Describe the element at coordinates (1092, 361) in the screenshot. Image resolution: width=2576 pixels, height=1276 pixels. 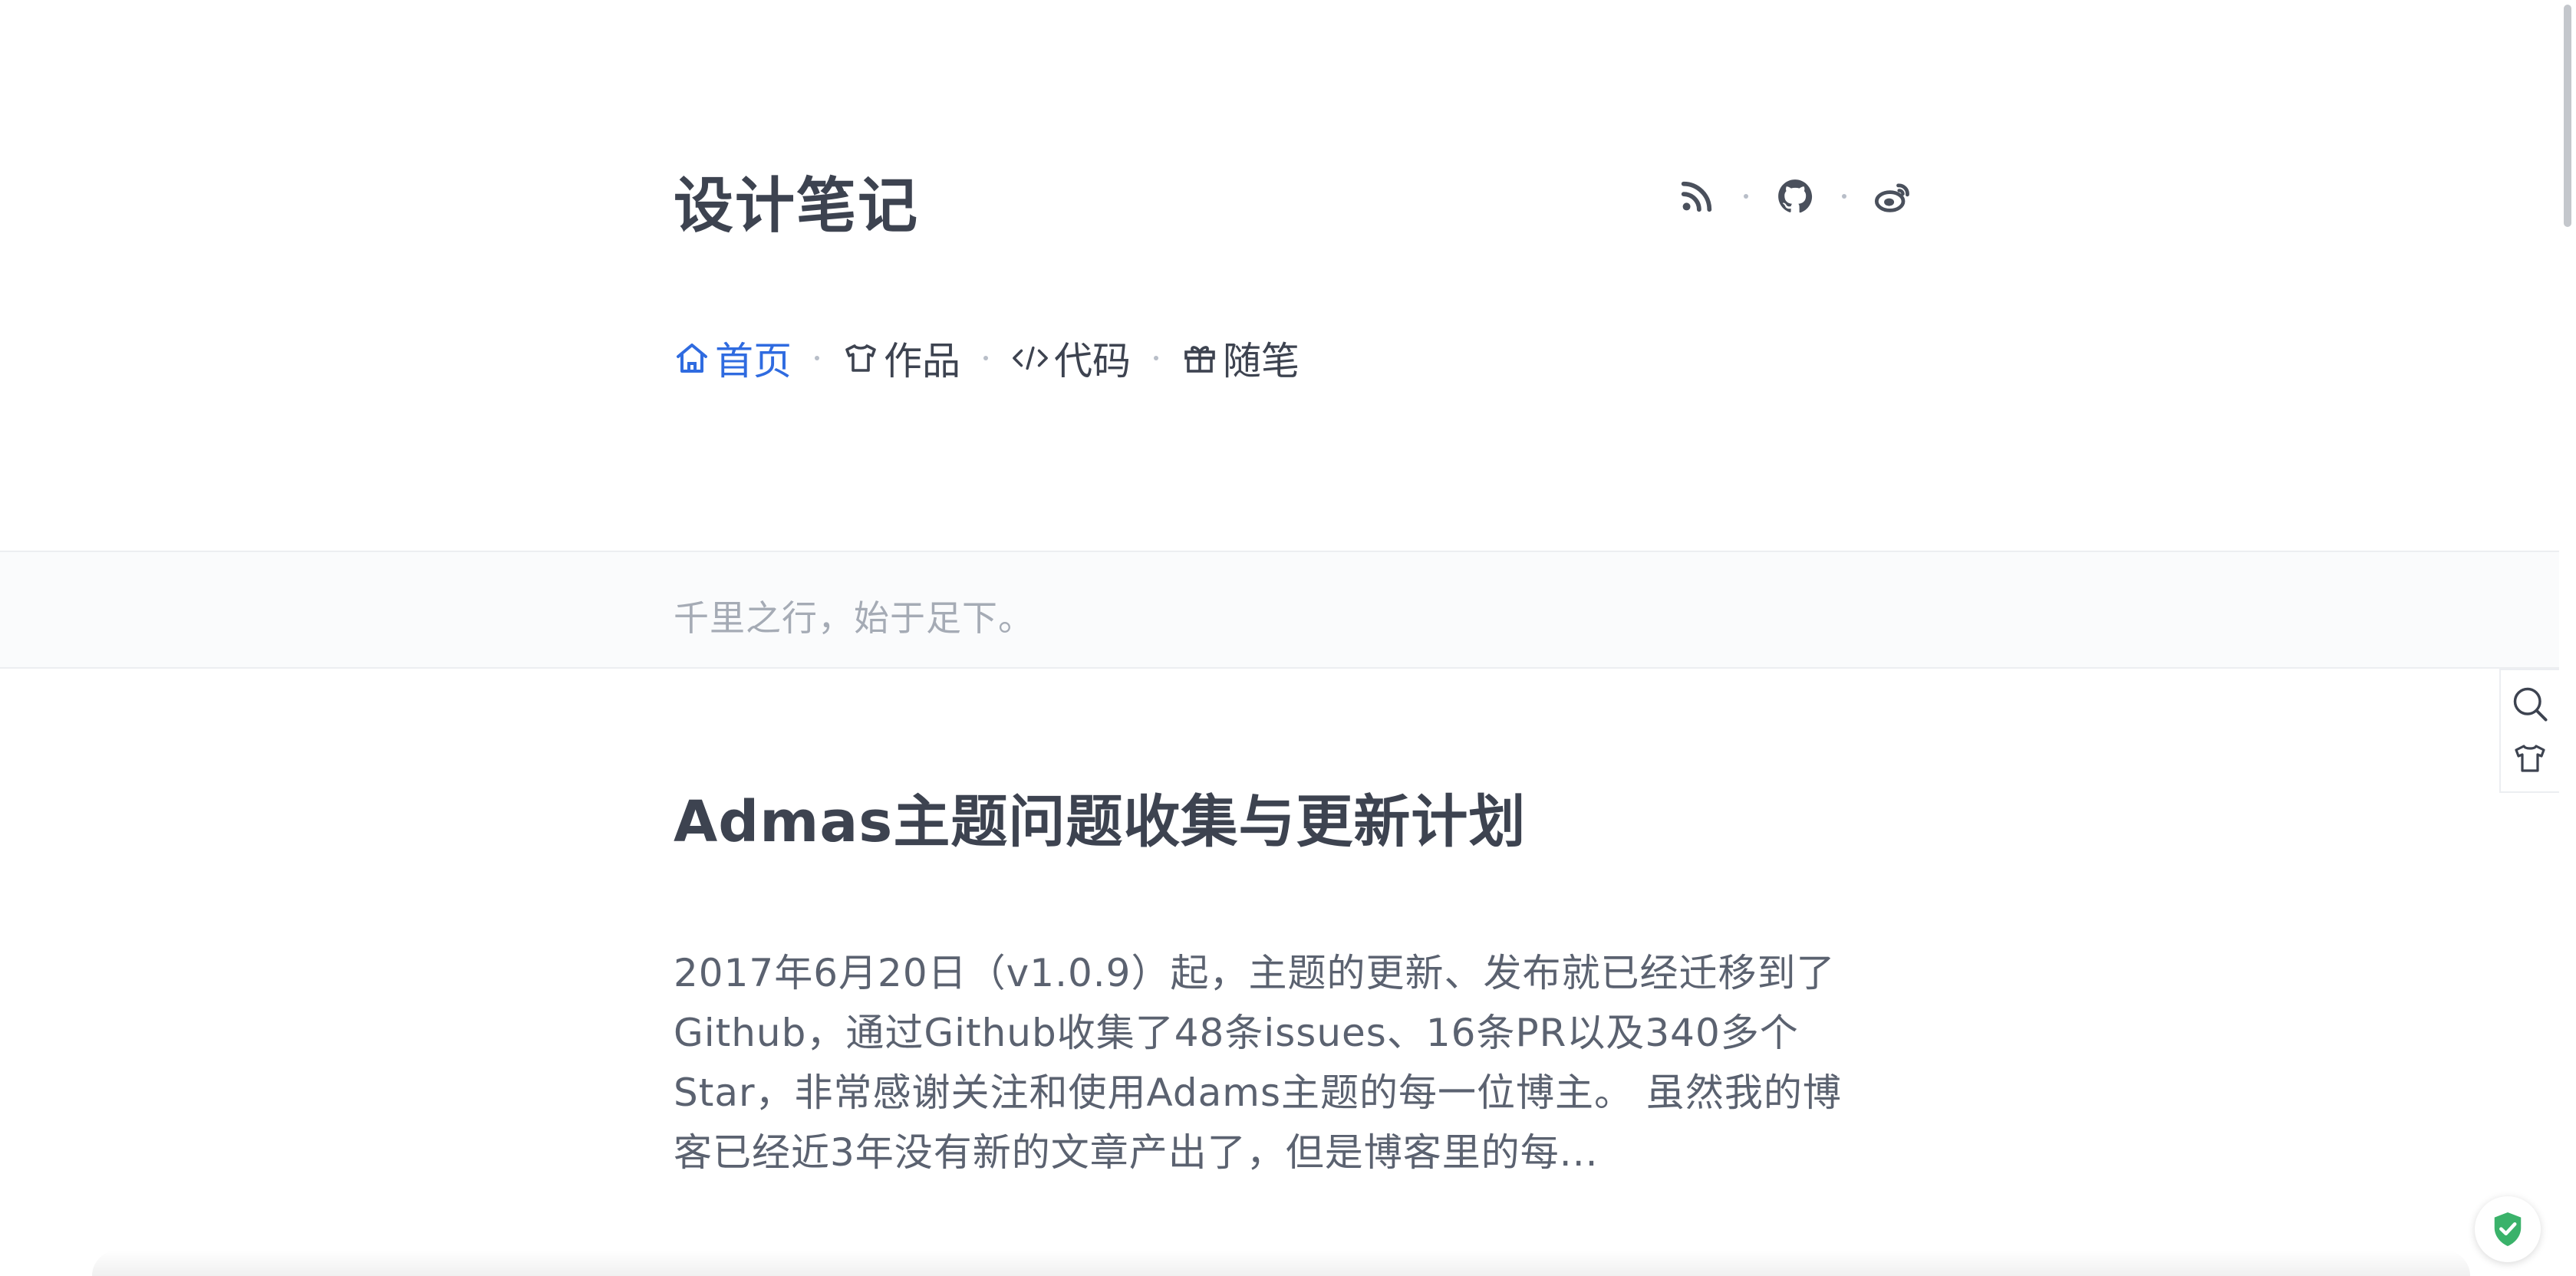
I see `nav-item-label: 代码` at that location.